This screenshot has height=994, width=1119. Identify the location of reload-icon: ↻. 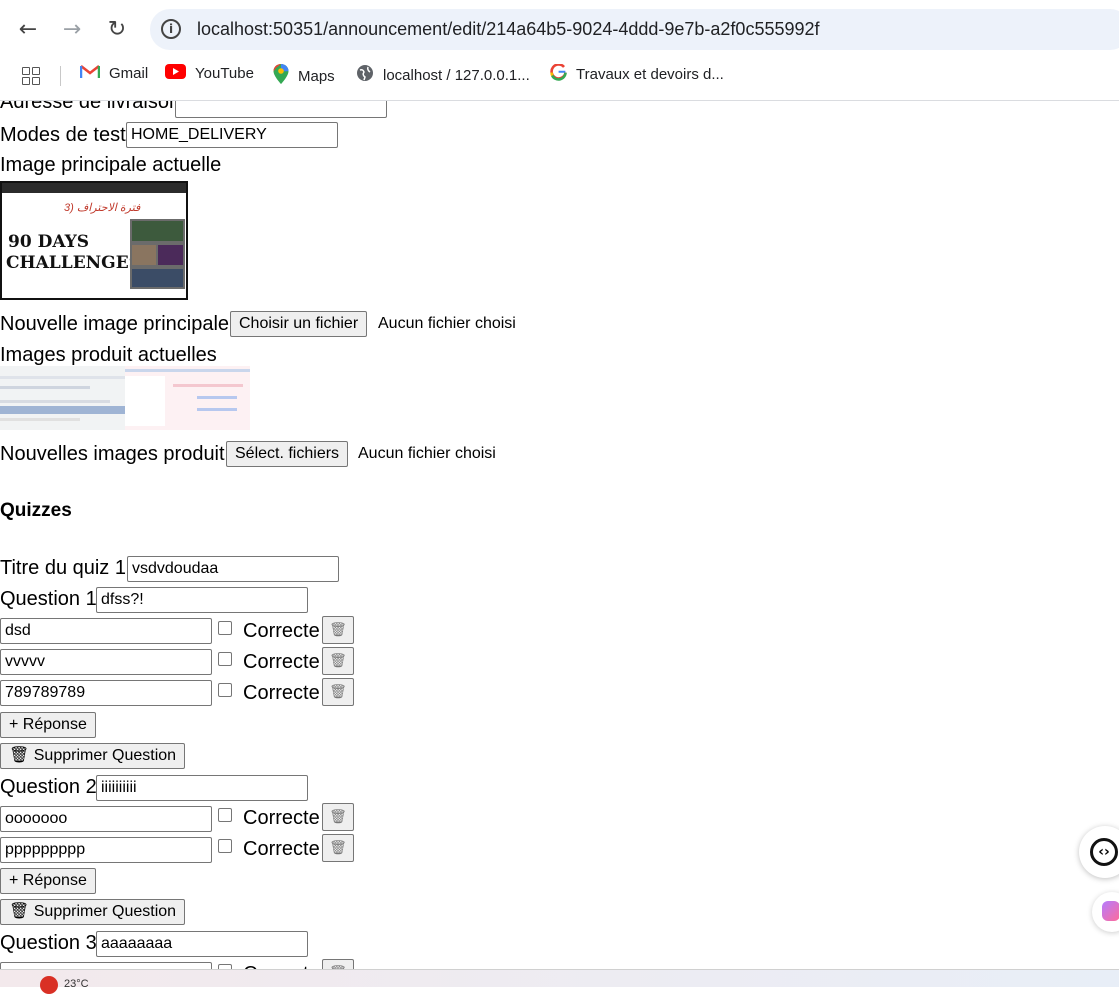
(117, 29).